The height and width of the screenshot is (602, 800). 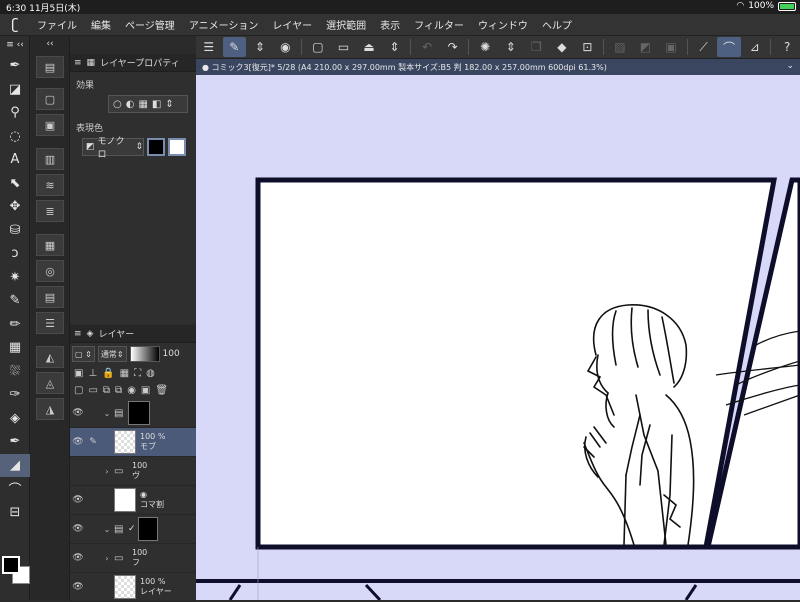 What do you see at coordinates (790, 66) in the screenshot?
I see `chevron-down-icon: ⌄` at bounding box center [790, 66].